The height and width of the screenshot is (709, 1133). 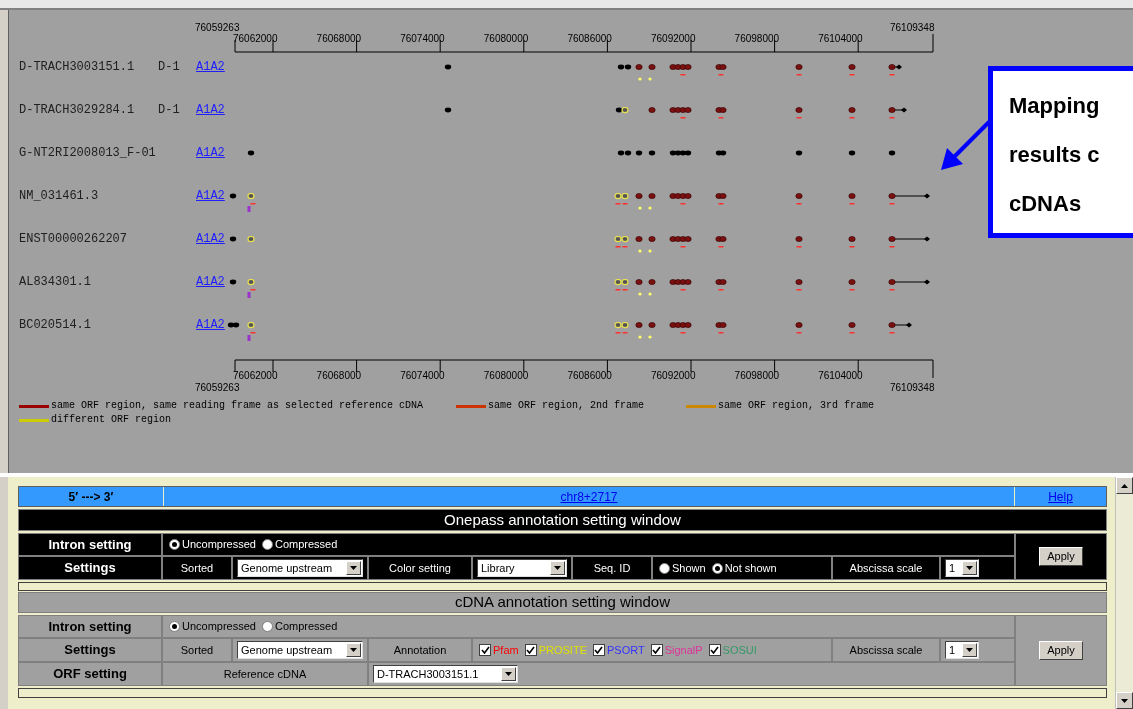 What do you see at coordinates (77, 67) in the screenshot?
I see `sequence-id: D-TRACH3003151.1` at bounding box center [77, 67].